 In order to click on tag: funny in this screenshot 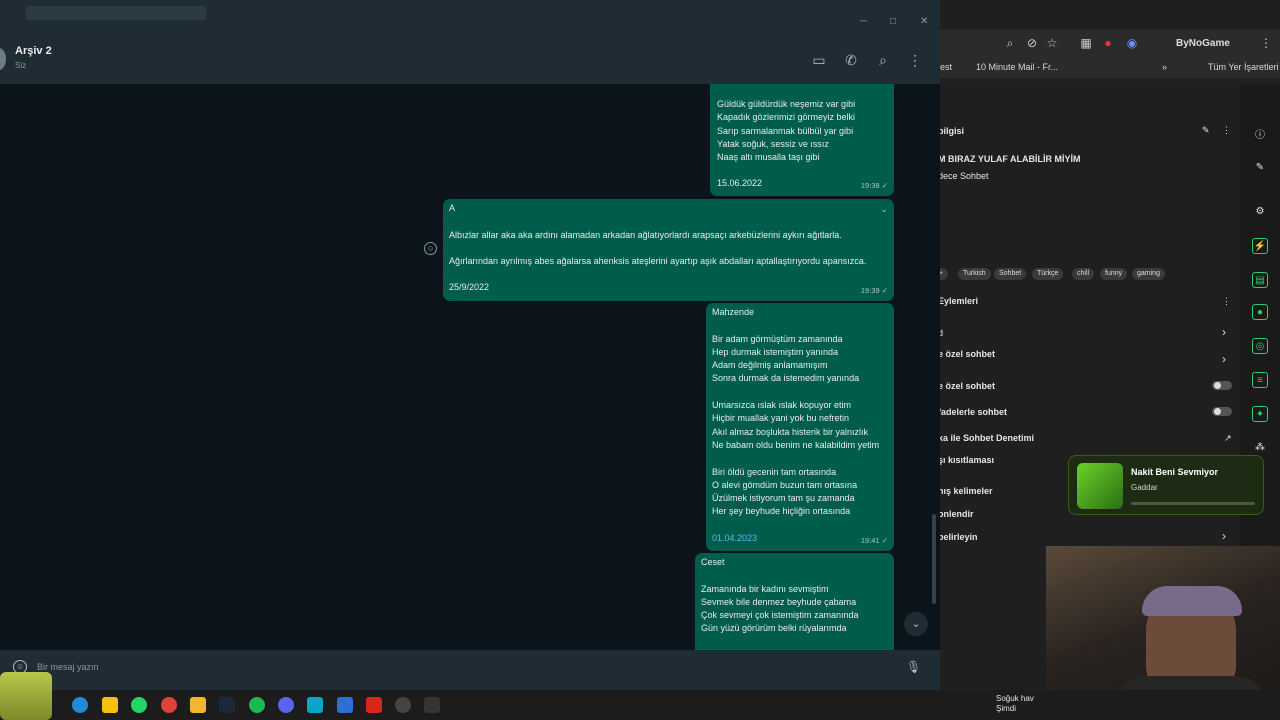, I will do `click(1114, 274)`.